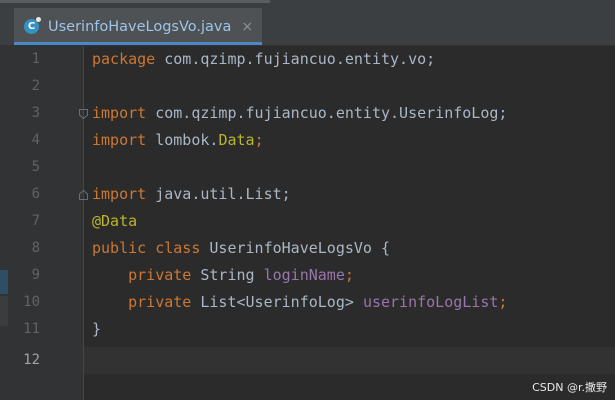  What do you see at coordinates (35, 221) in the screenshot?
I see `line-number: 7` at bounding box center [35, 221].